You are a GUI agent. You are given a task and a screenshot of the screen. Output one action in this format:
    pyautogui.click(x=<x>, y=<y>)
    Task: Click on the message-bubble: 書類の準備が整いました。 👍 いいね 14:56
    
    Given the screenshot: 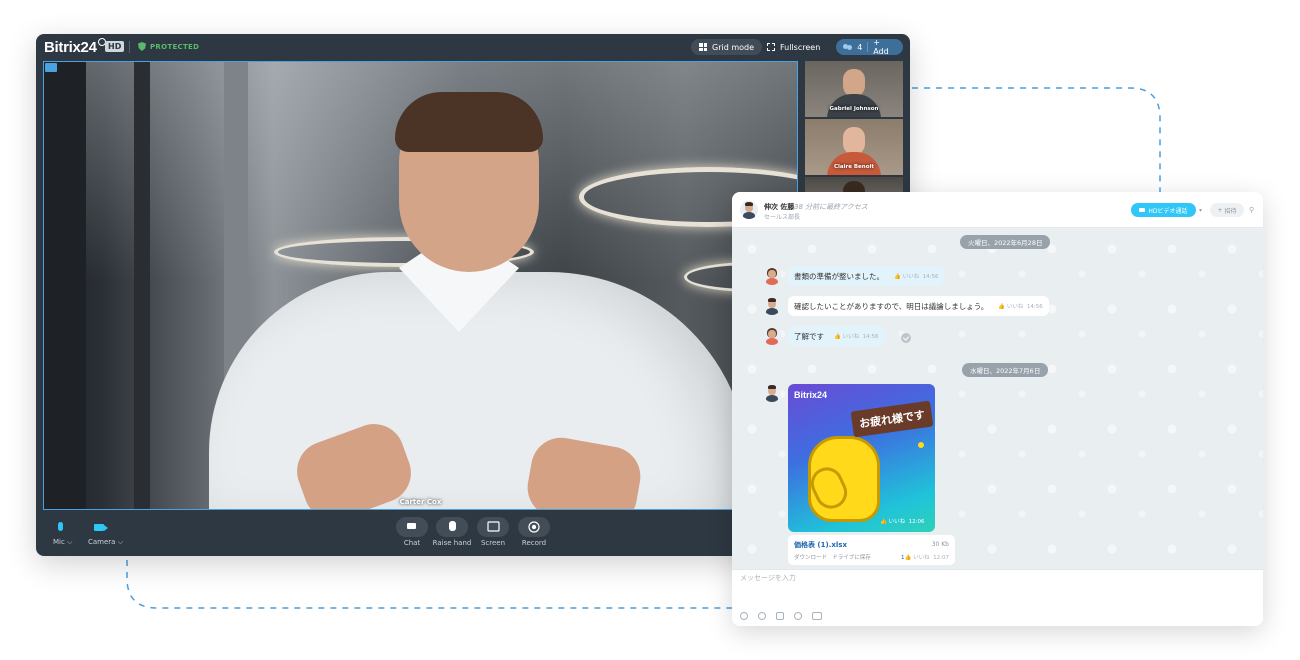 What is the action you would take?
    pyautogui.click(x=866, y=276)
    